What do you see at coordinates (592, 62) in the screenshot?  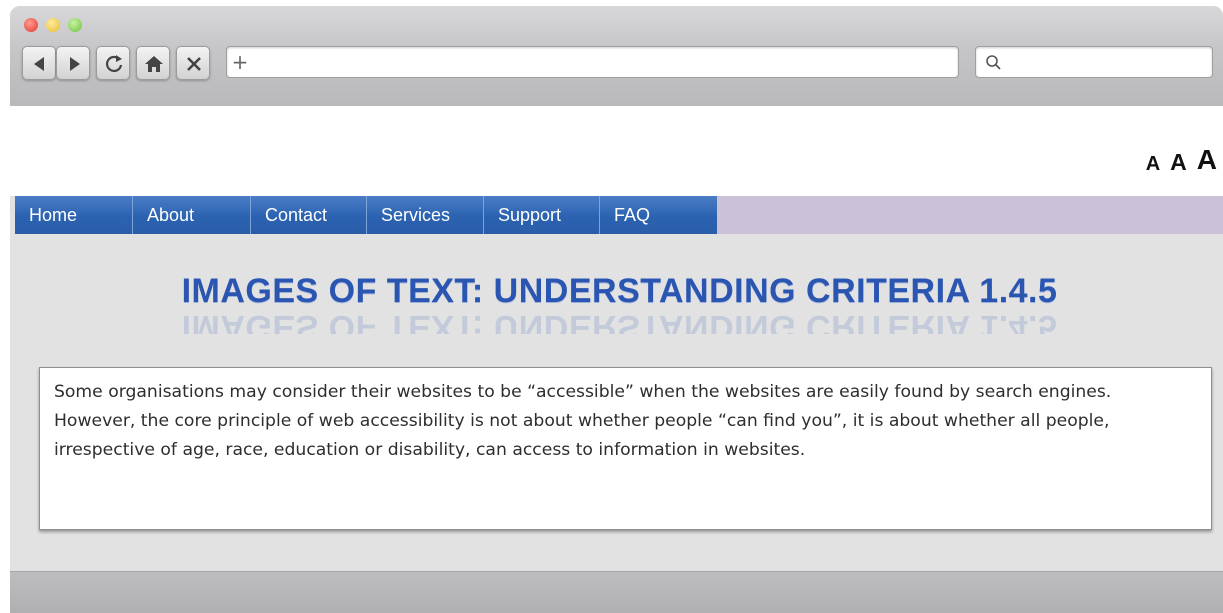 I see `address-bar` at bounding box center [592, 62].